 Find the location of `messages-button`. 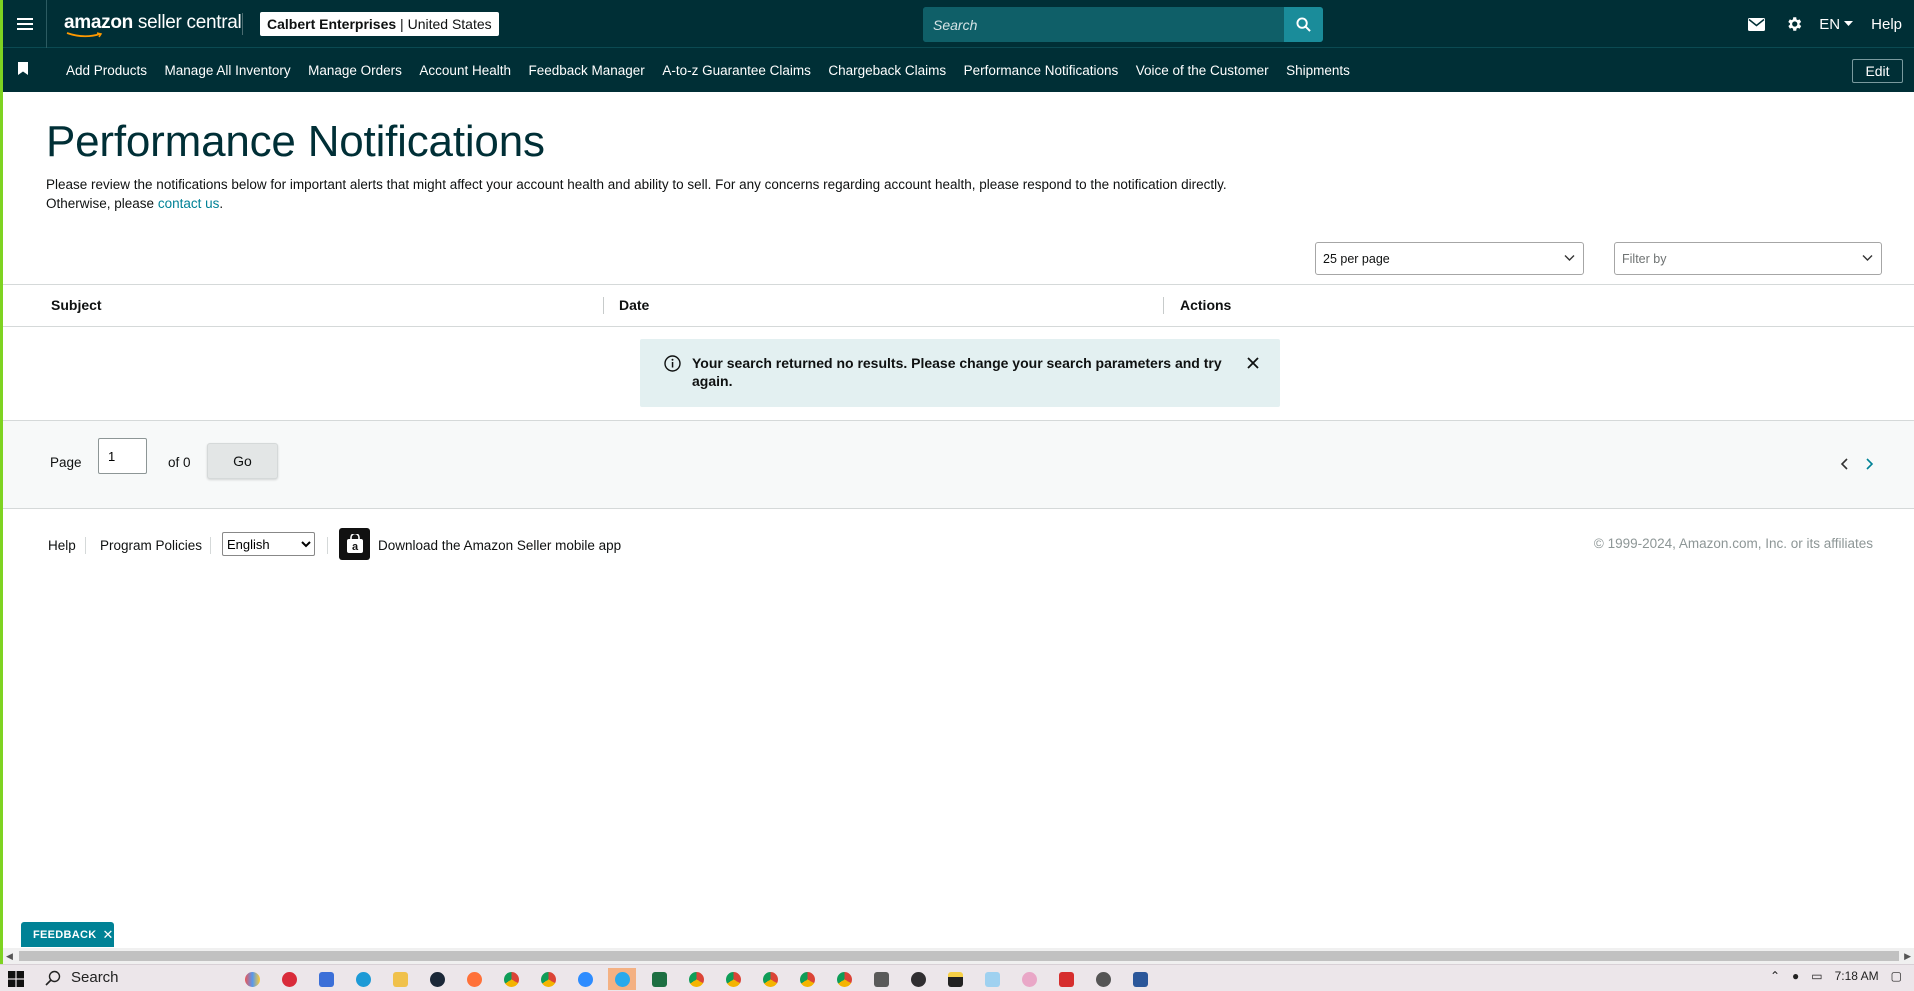

messages-button is located at coordinates (1756, 24).